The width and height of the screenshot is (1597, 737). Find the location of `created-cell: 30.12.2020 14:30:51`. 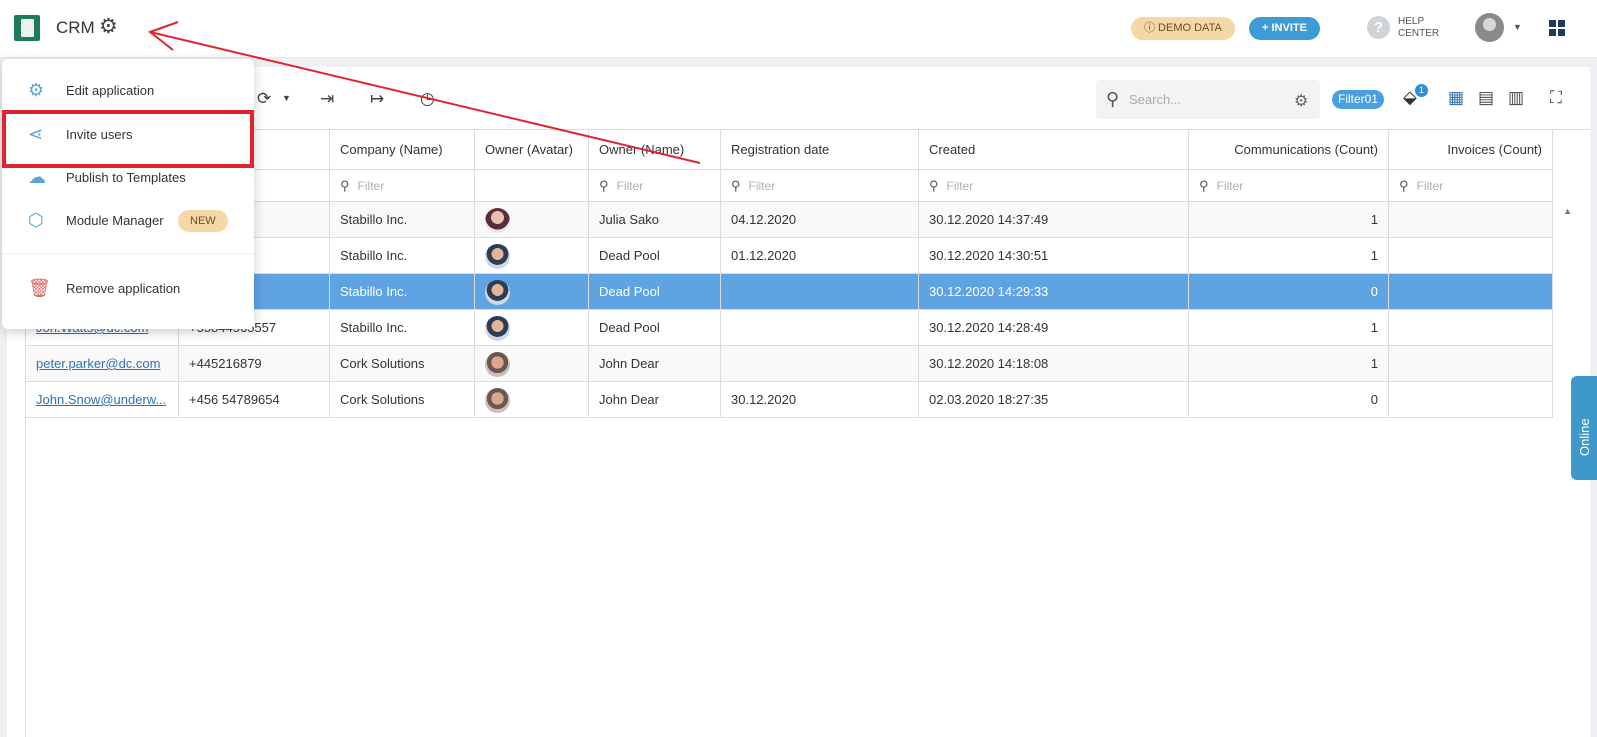

created-cell: 30.12.2020 14:30:51 is located at coordinates (1054, 256).